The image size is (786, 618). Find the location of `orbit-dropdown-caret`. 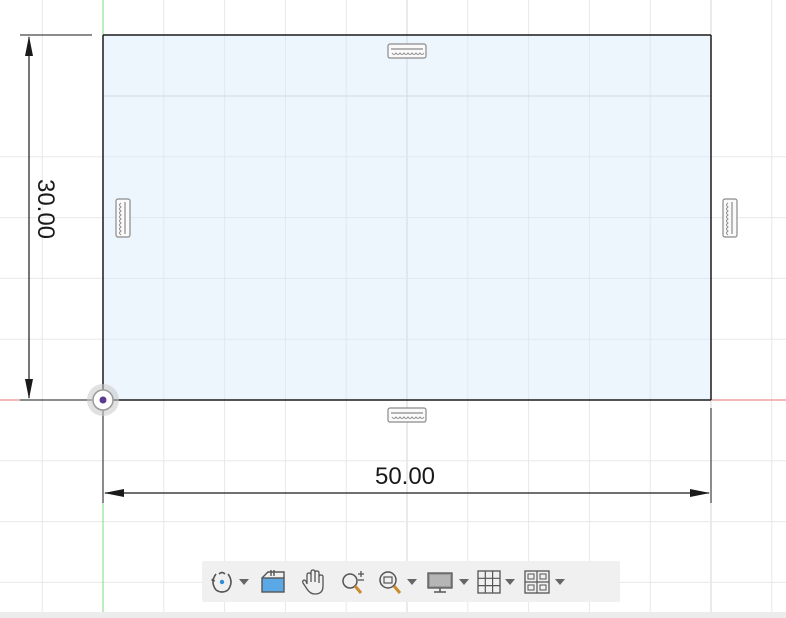

orbit-dropdown-caret is located at coordinates (244, 582).